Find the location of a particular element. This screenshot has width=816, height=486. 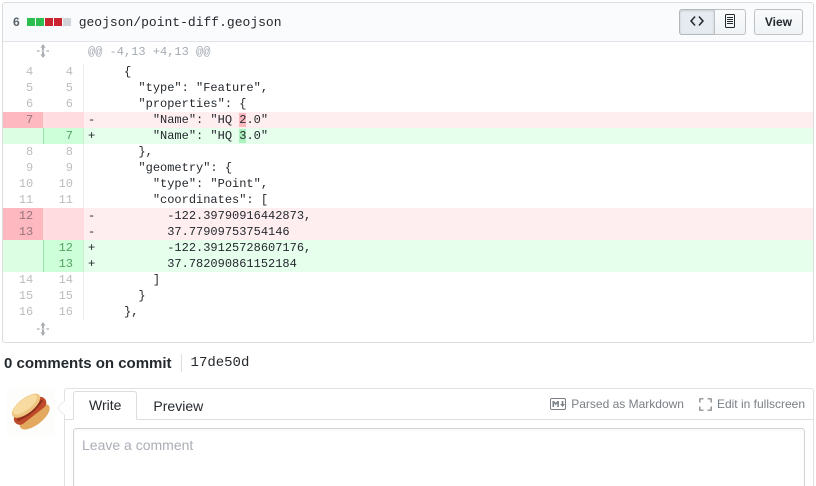

diff-row-deletion: 7 - "Name": "HQ 2.0" is located at coordinates (408, 120).